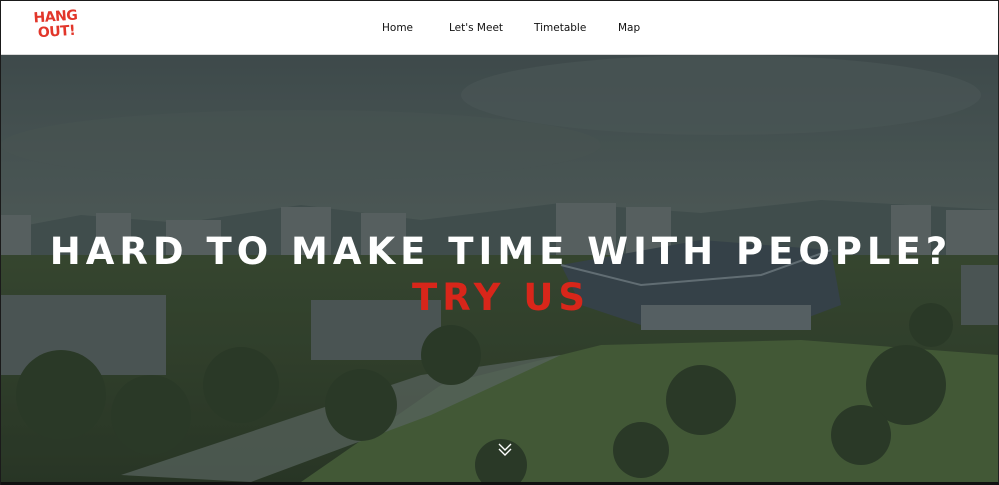  What do you see at coordinates (505, 449) in the screenshot?
I see `chevron-double-down-icon` at bounding box center [505, 449].